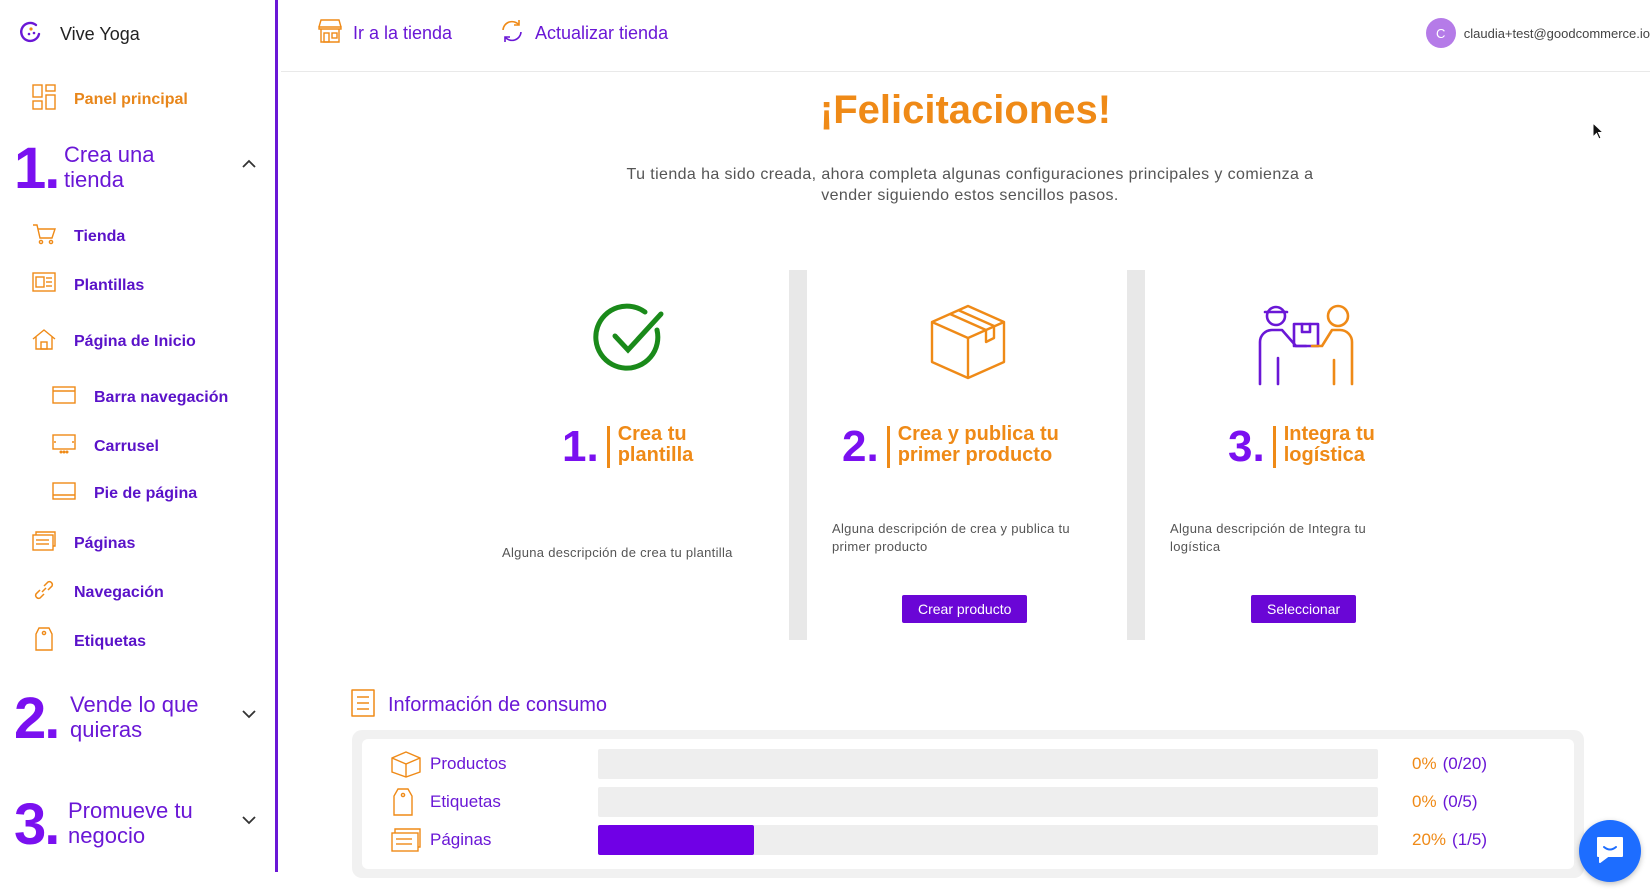  What do you see at coordinates (465, 801) in the screenshot?
I see `usage-name: Etiquetas` at bounding box center [465, 801].